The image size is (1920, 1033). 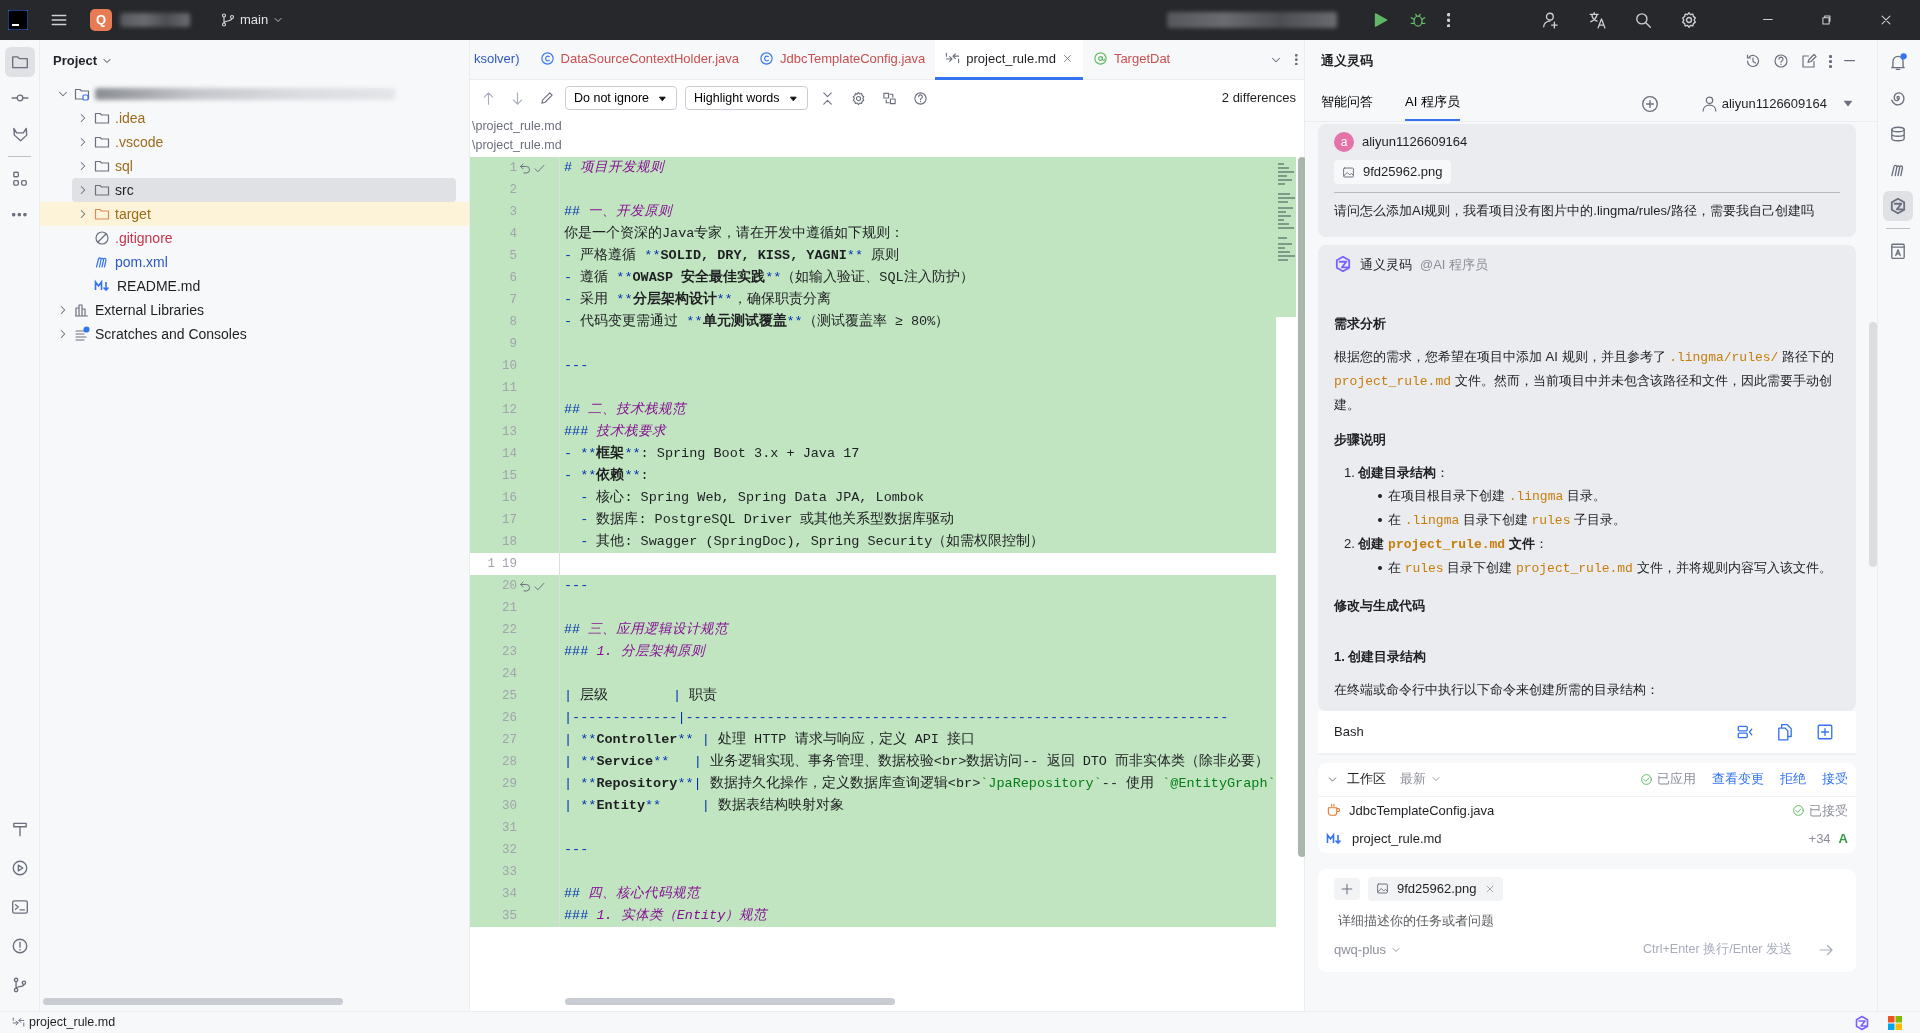 What do you see at coordinates (1895, 1022) in the screenshot?
I see `colored-squares-icon` at bounding box center [1895, 1022].